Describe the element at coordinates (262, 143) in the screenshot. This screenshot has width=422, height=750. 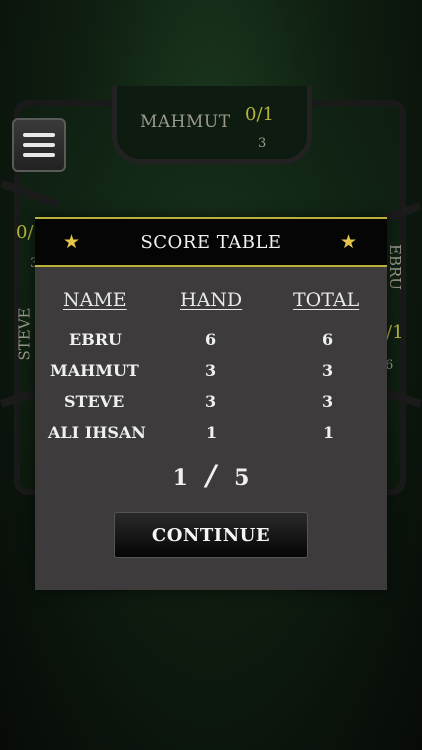
I see `top-player-points: 3` at that location.